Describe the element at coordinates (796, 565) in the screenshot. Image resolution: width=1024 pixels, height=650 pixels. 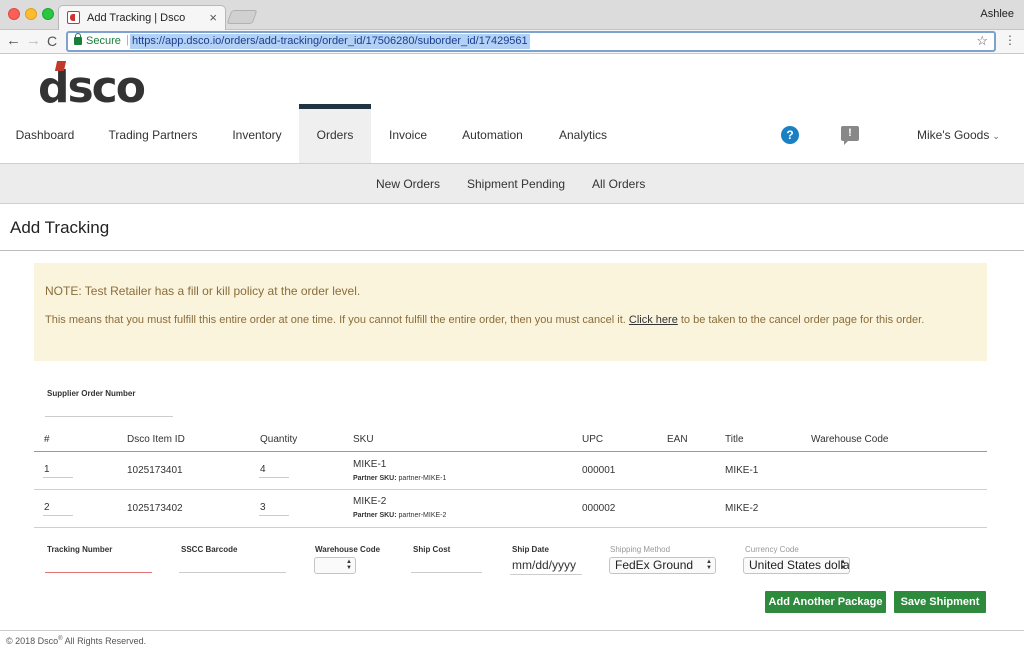
I see `currency-code-select: United States dollar ▲ ▼` at that location.